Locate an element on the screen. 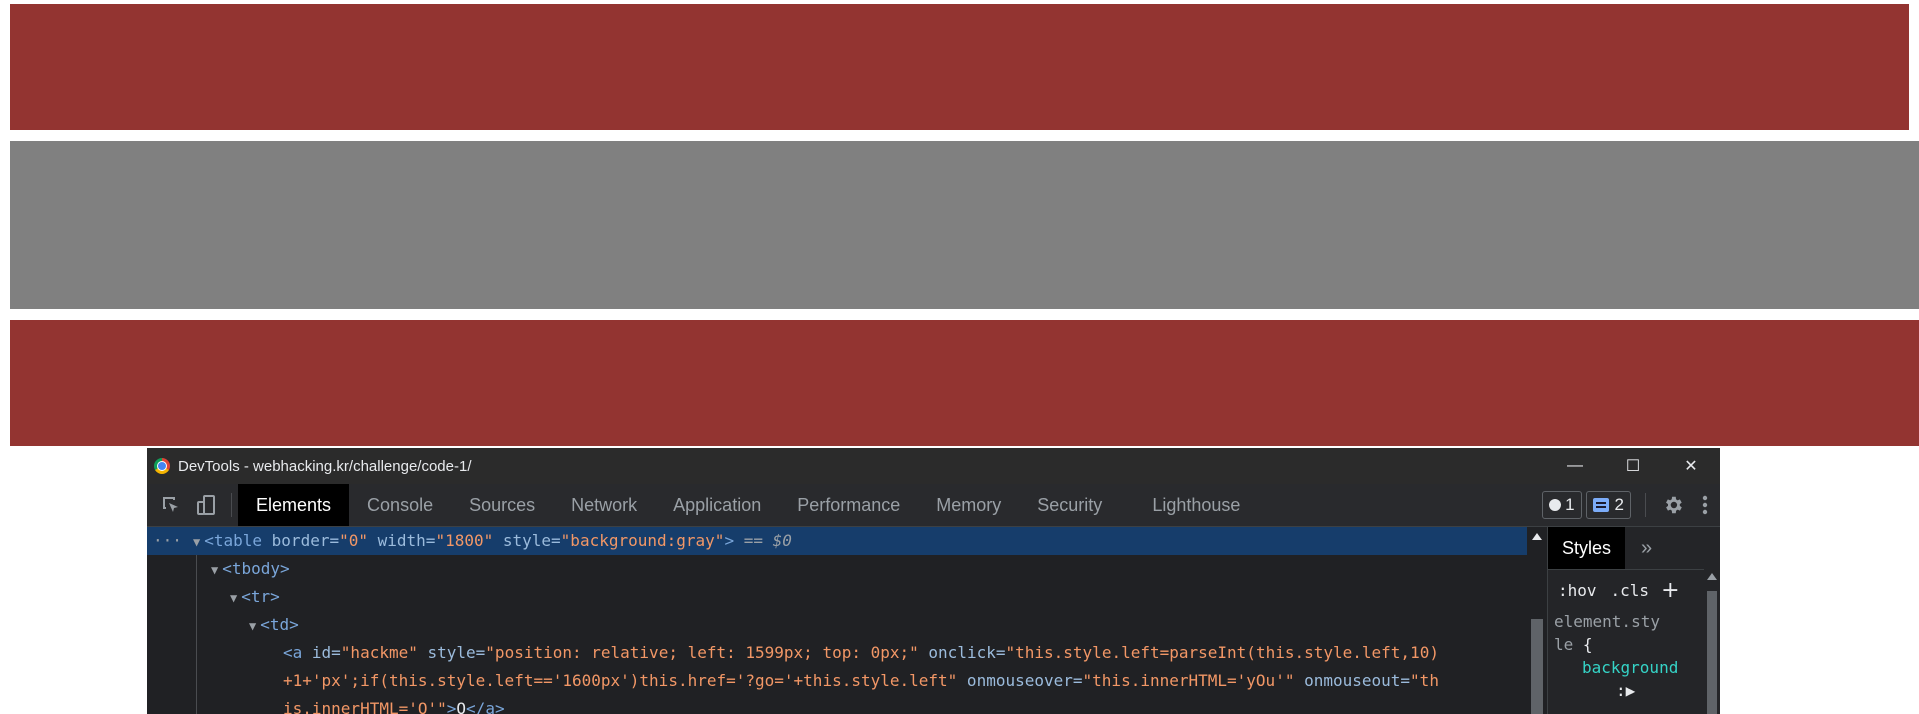 The image size is (1919, 714). messages-badge: 2 is located at coordinates (1608, 505).